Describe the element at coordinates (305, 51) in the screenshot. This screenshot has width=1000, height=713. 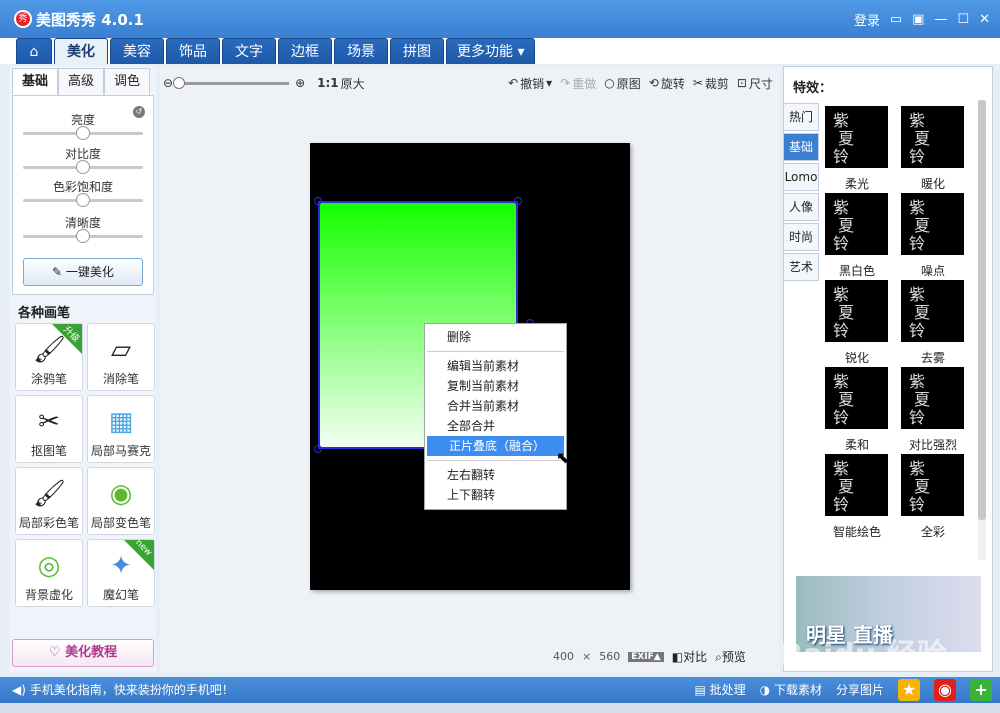
I see `tab-border: 边框` at that location.